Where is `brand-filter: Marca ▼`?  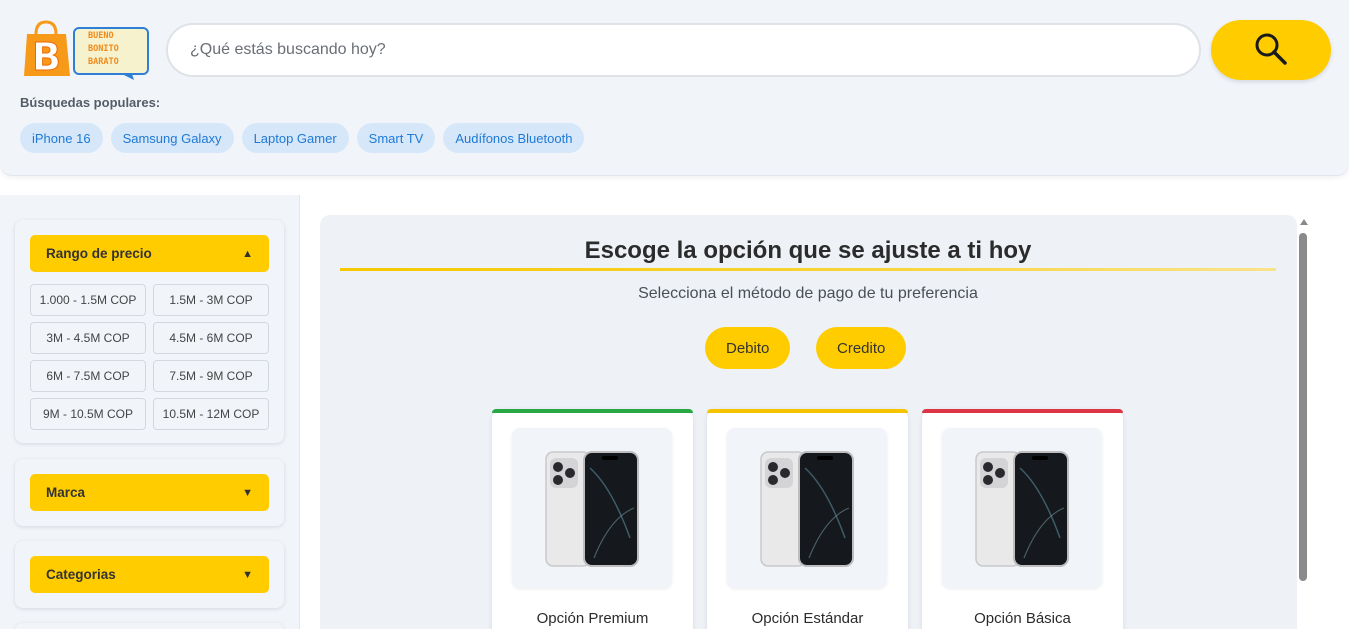 brand-filter: Marca ▼ is located at coordinates (149, 492).